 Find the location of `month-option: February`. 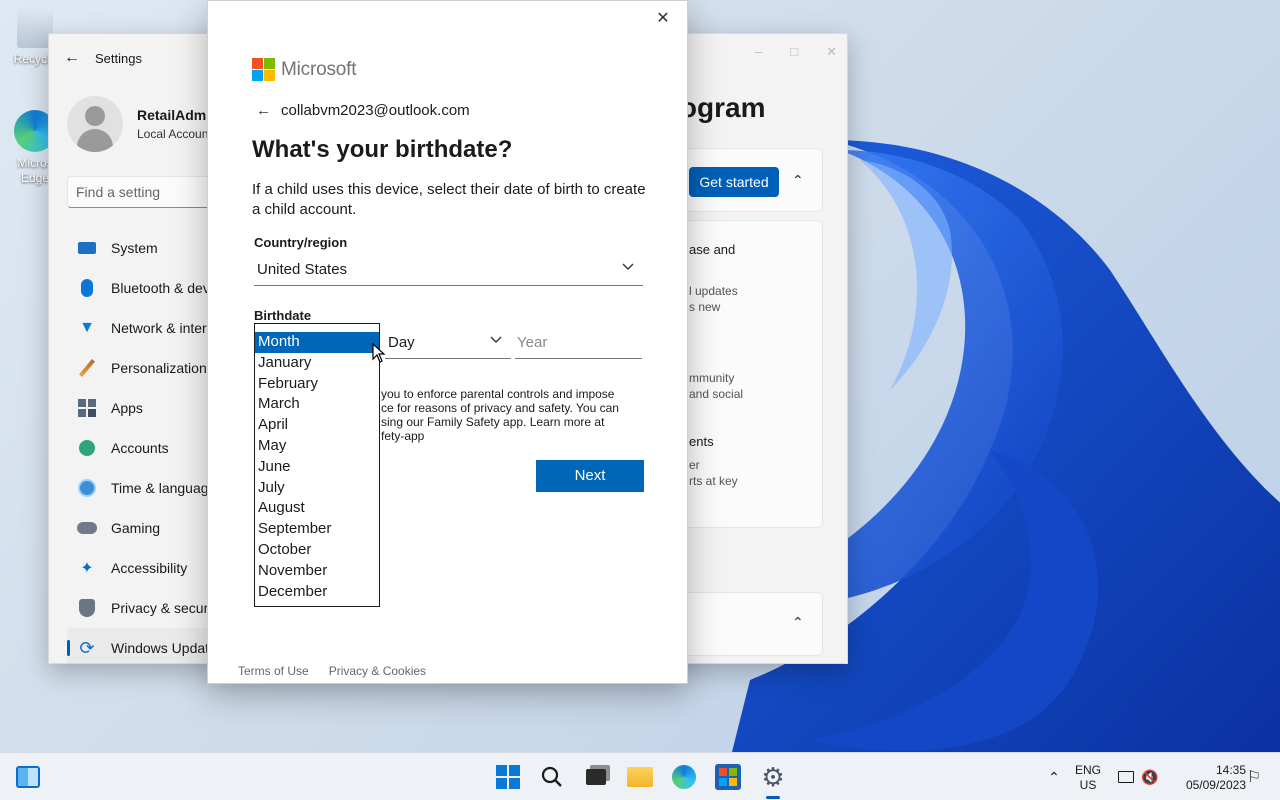

month-option: February is located at coordinates (317, 384).